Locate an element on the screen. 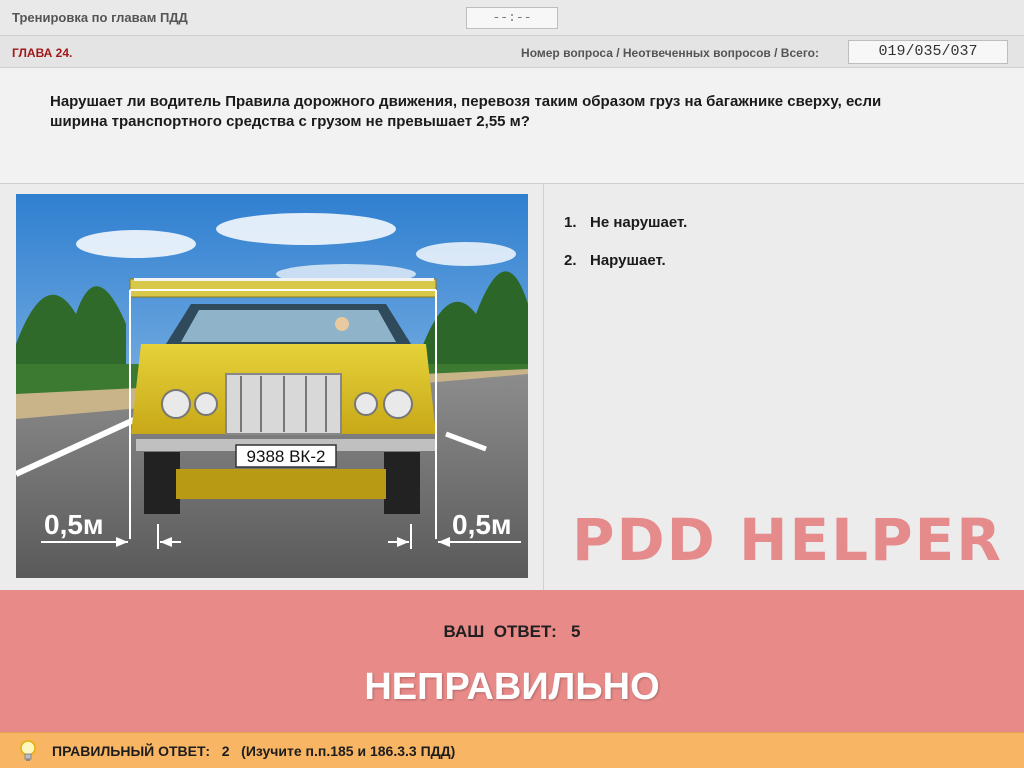 The height and width of the screenshot is (768, 1024). verdict: НЕПРАВИЛЬНО is located at coordinates (512, 687).